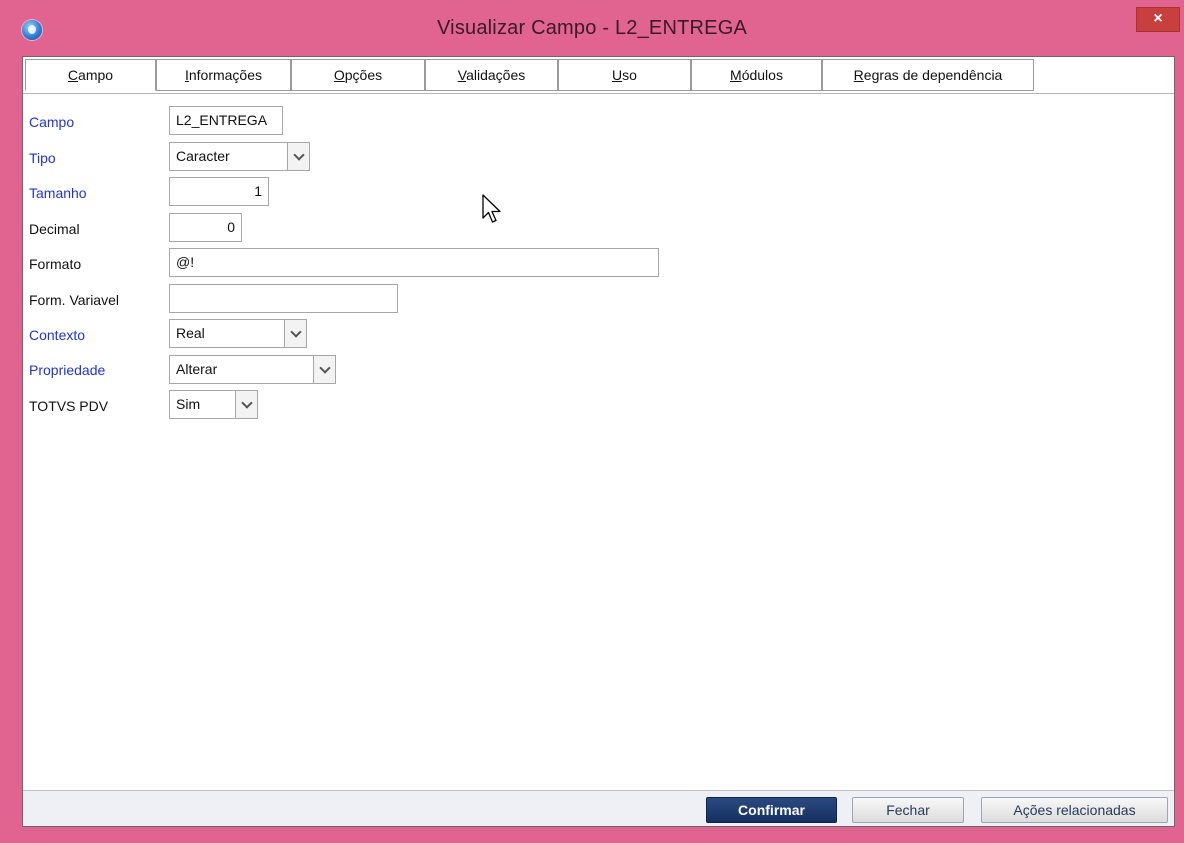 The image size is (1184, 843). What do you see at coordinates (213, 404) in the screenshot?
I see `totvs-pdv-select: Sim` at bounding box center [213, 404].